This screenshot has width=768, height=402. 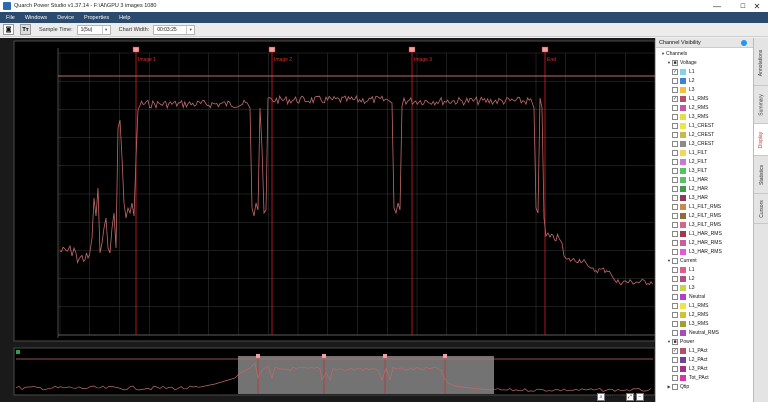 What do you see at coordinates (705, 143) in the screenshot?
I see `tree-row: L3_CREST` at bounding box center [705, 143].